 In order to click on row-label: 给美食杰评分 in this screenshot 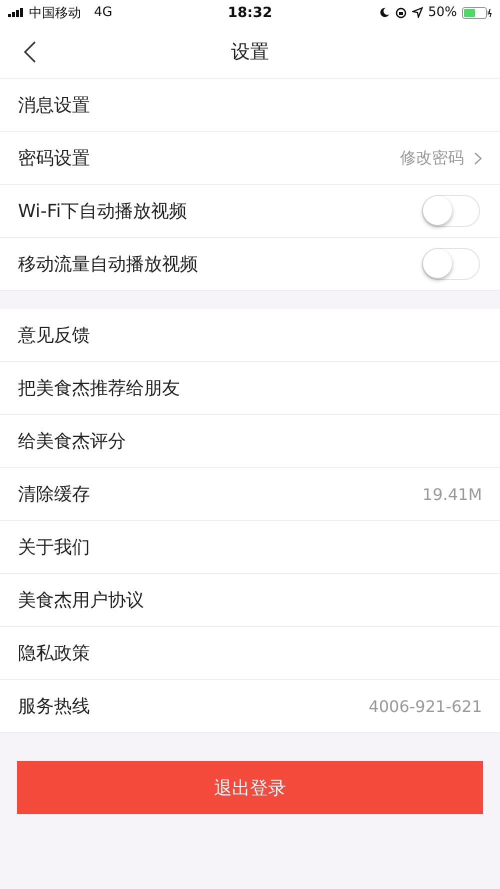, I will do `click(72, 441)`.